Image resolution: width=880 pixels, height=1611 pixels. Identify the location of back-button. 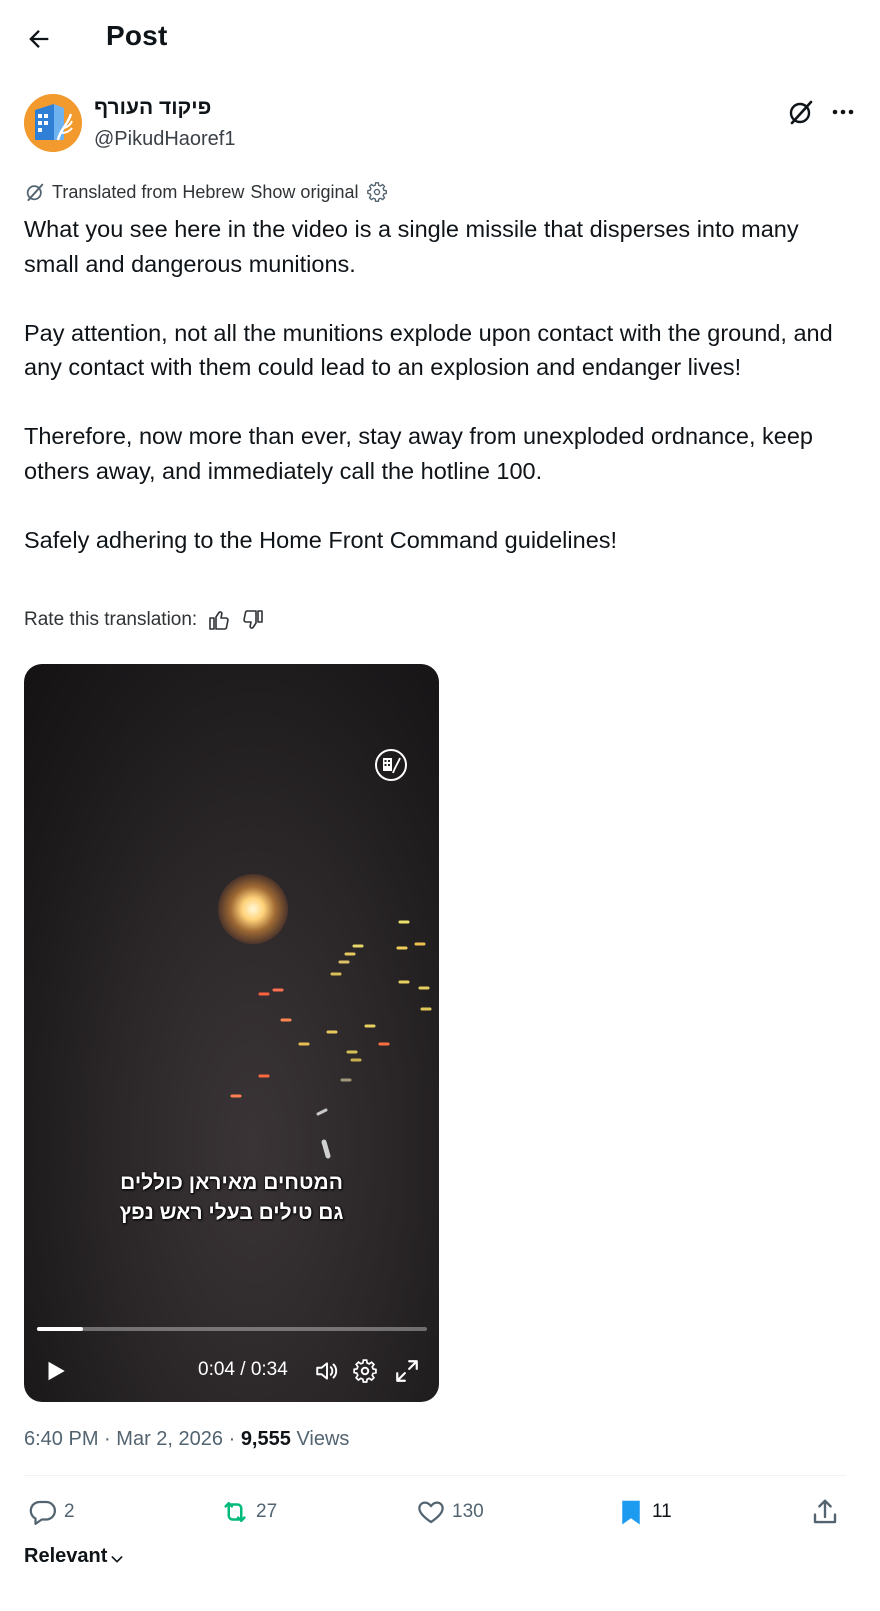
(39, 39).